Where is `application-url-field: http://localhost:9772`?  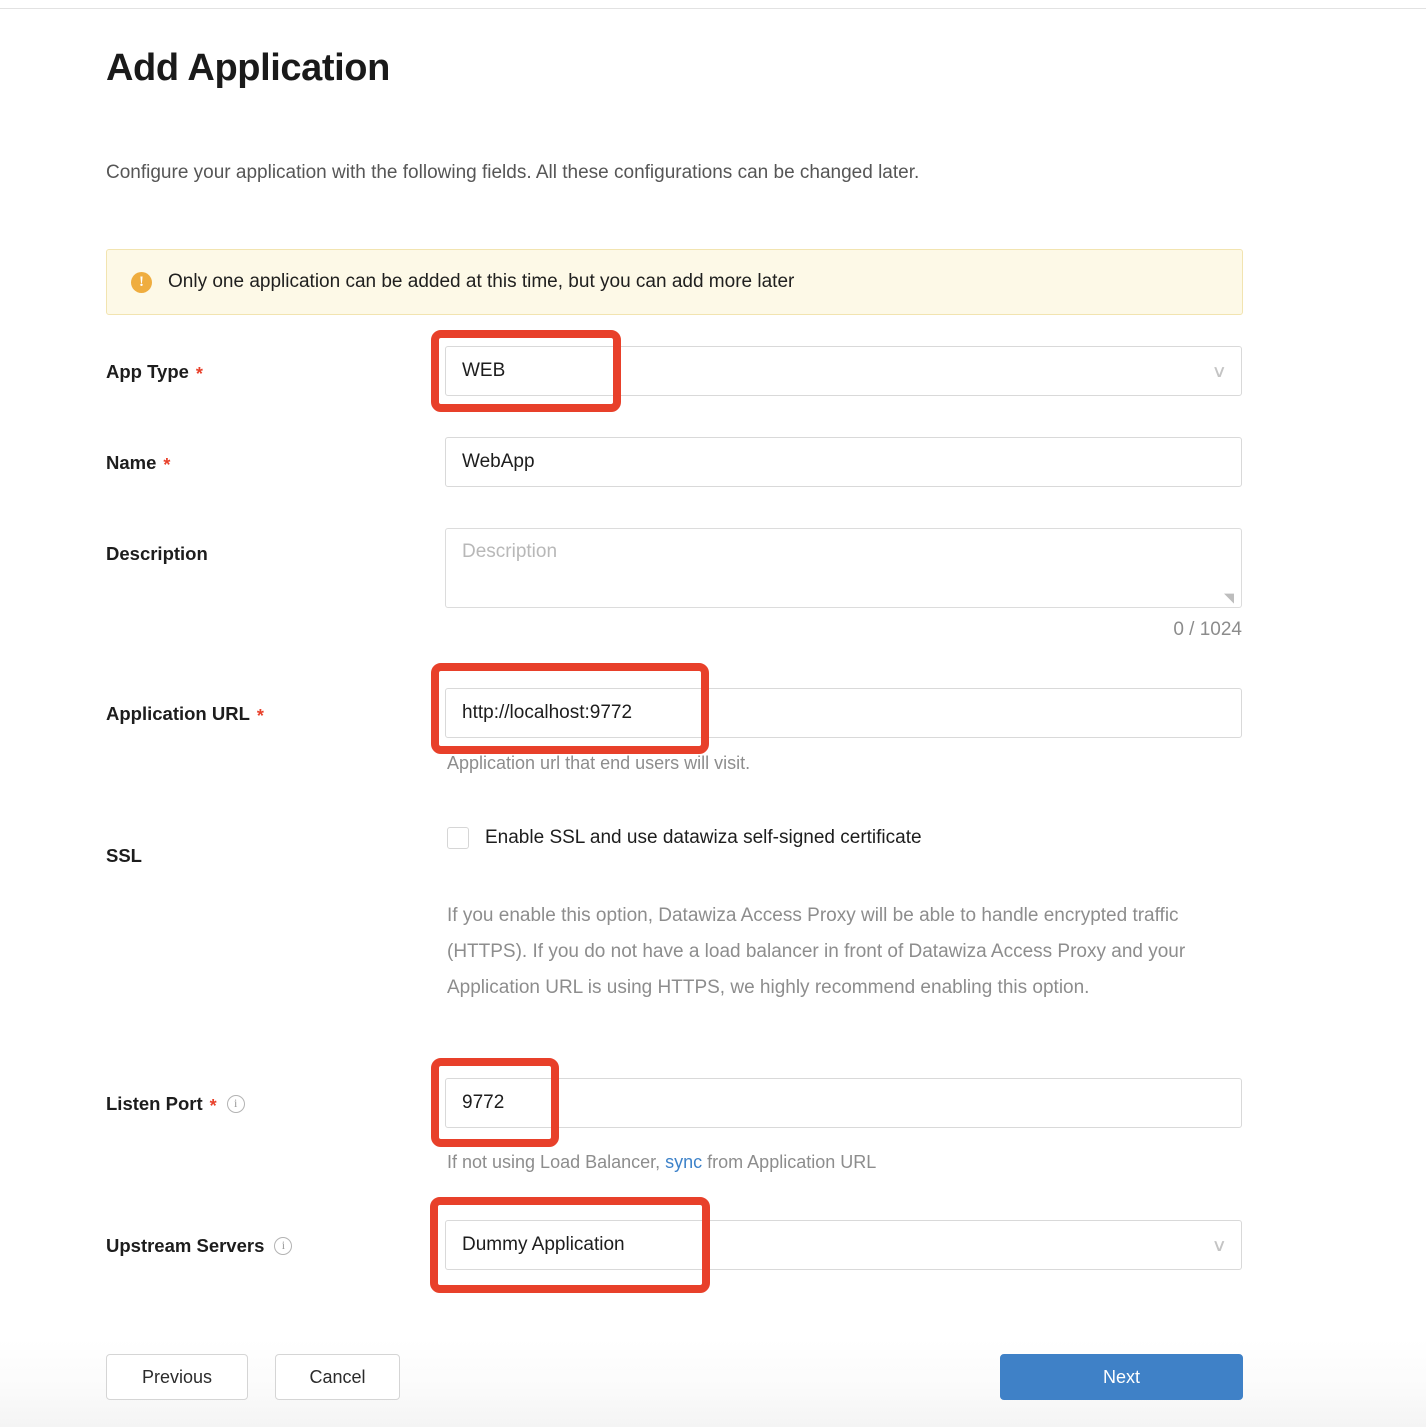 application-url-field: http://localhost:9772 is located at coordinates (843, 713).